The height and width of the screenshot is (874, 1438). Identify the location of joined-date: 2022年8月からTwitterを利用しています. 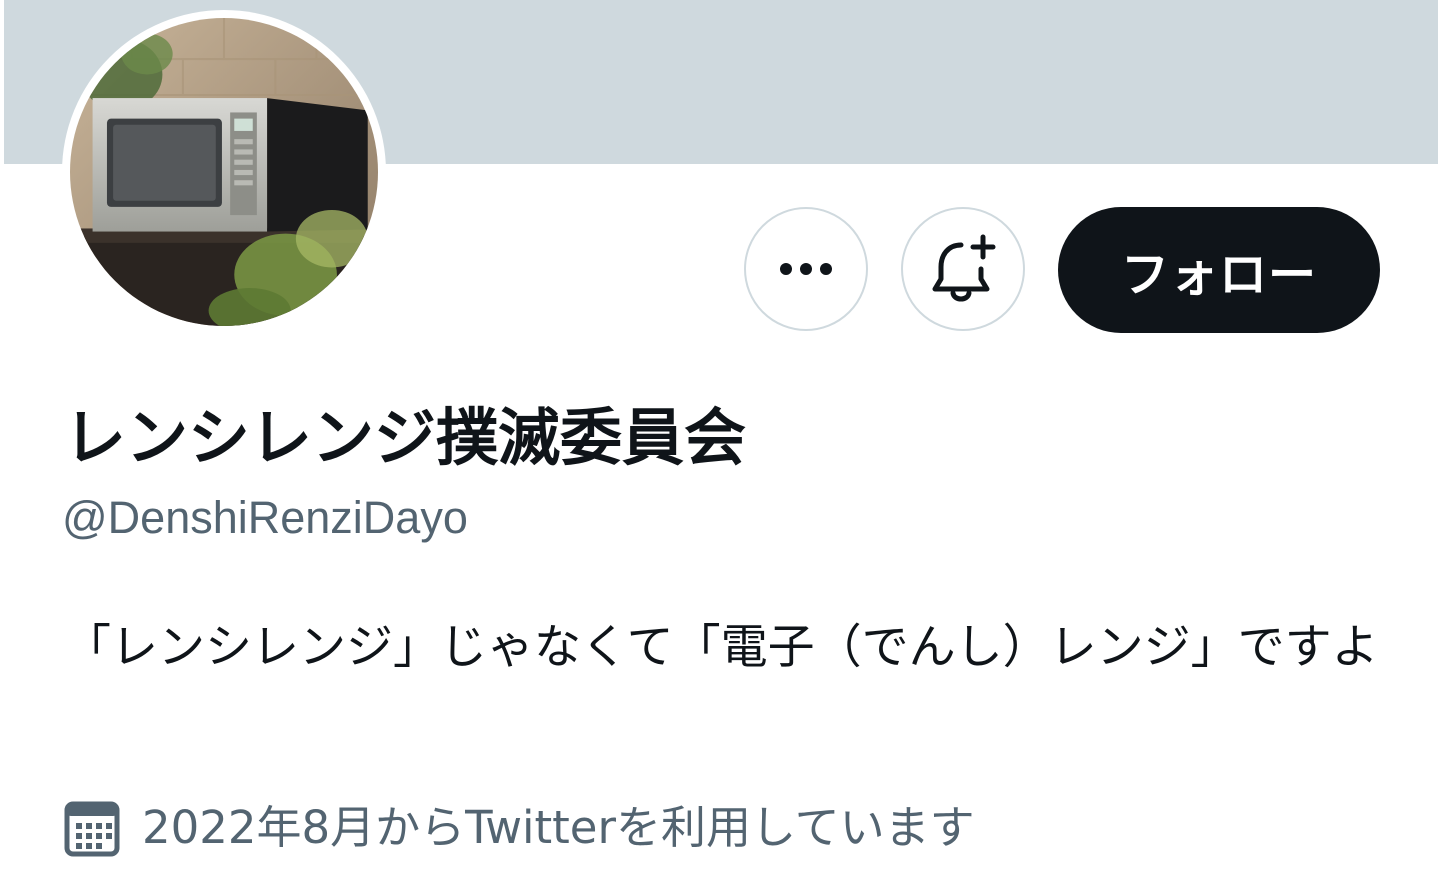
(519, 828).